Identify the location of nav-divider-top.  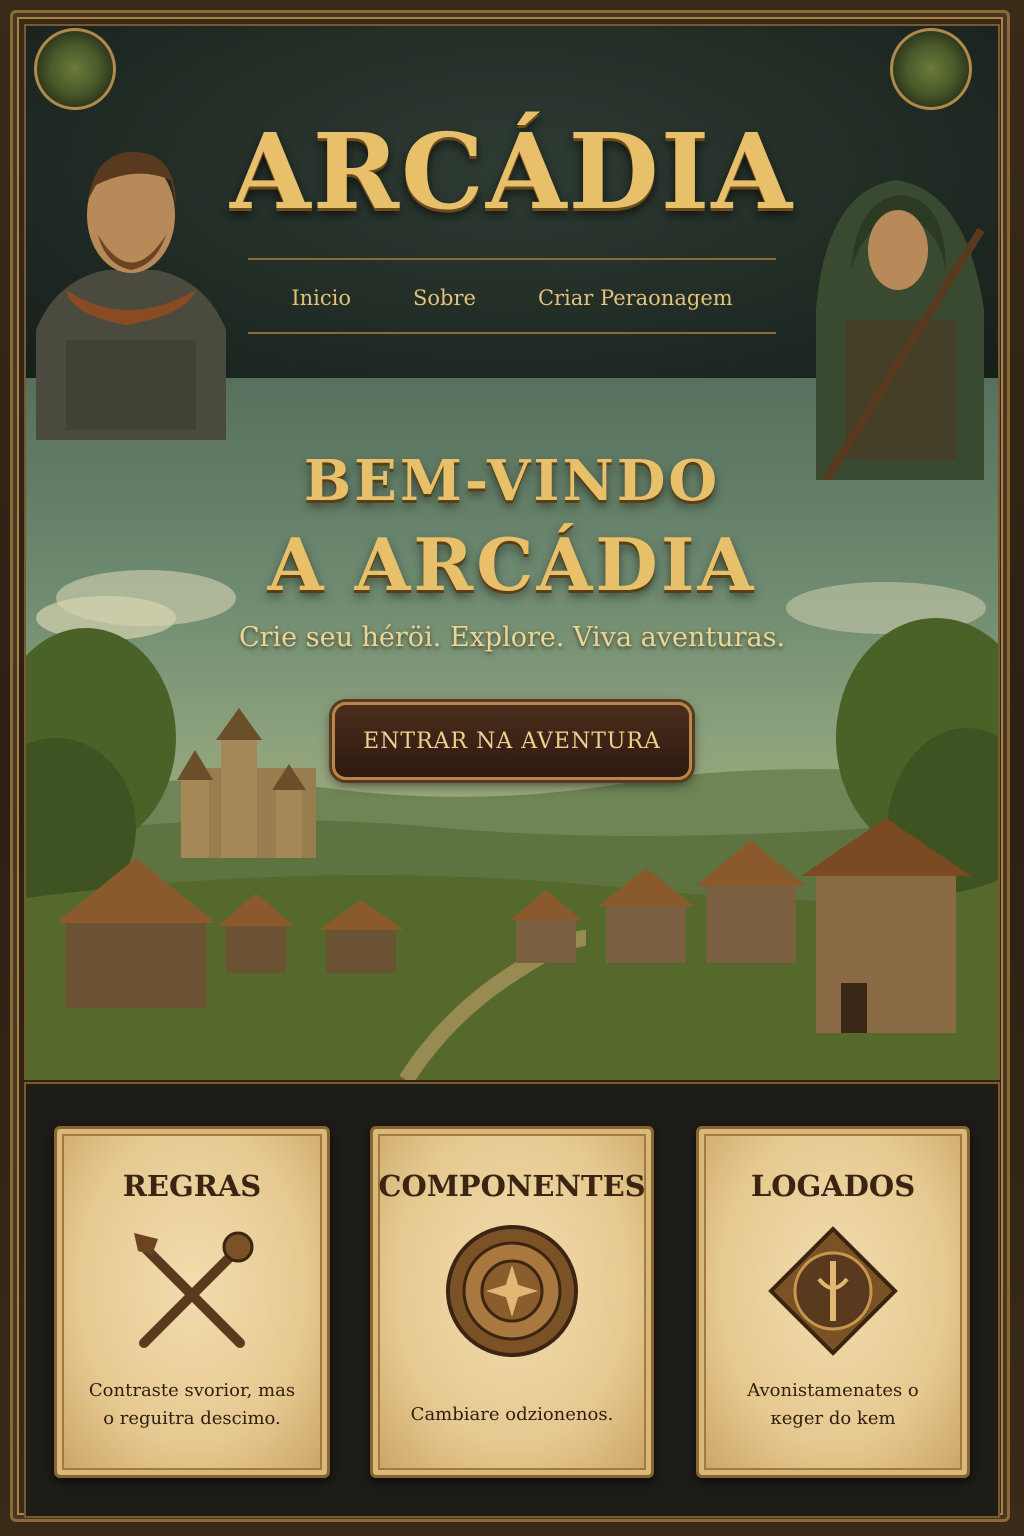
(512, 259).